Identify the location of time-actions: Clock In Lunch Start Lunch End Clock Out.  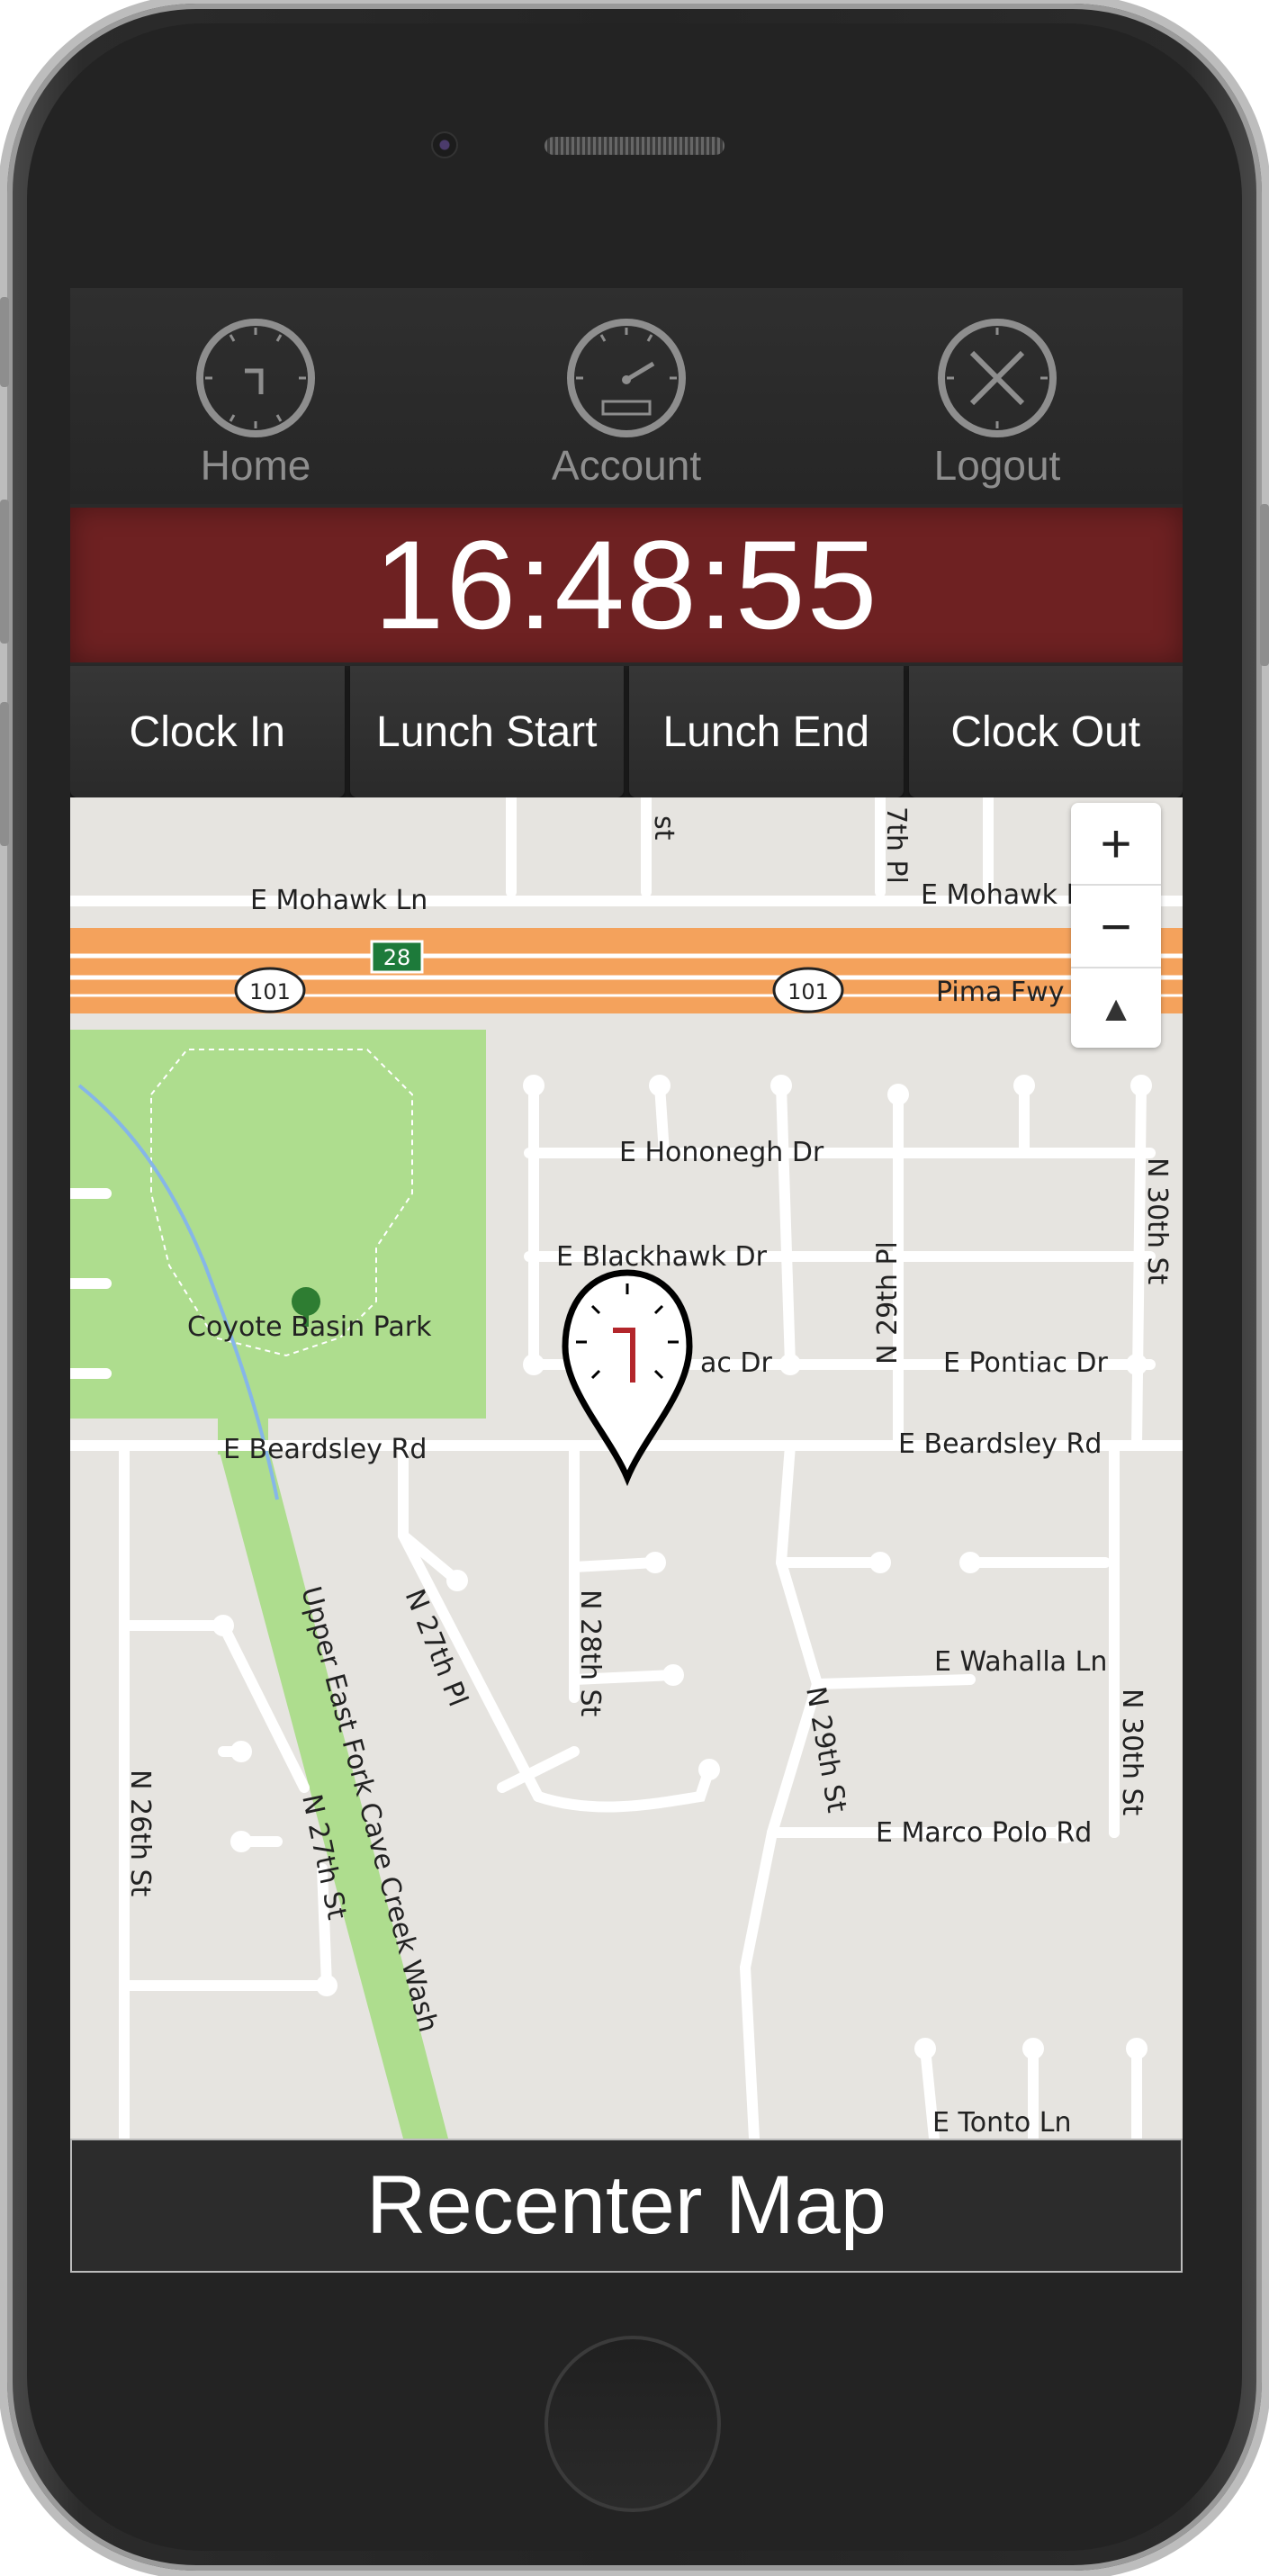
(626, 731).